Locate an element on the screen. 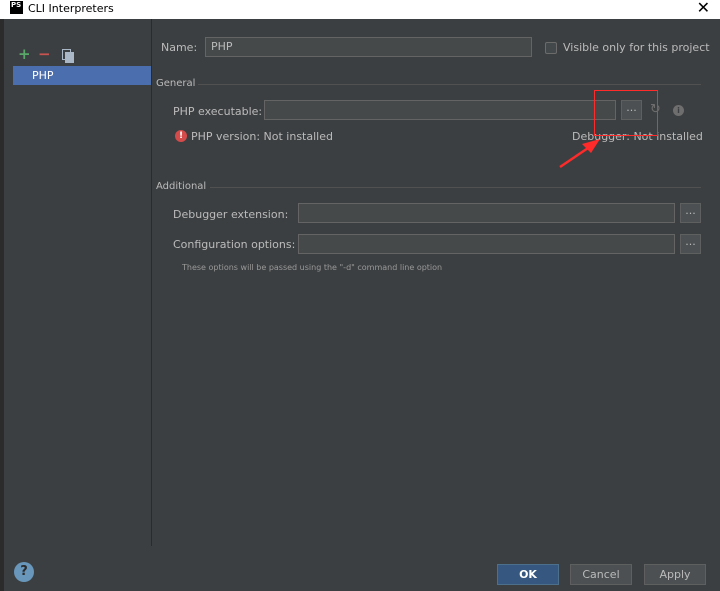  sidebar-divider is located at coordinates (151, 282).